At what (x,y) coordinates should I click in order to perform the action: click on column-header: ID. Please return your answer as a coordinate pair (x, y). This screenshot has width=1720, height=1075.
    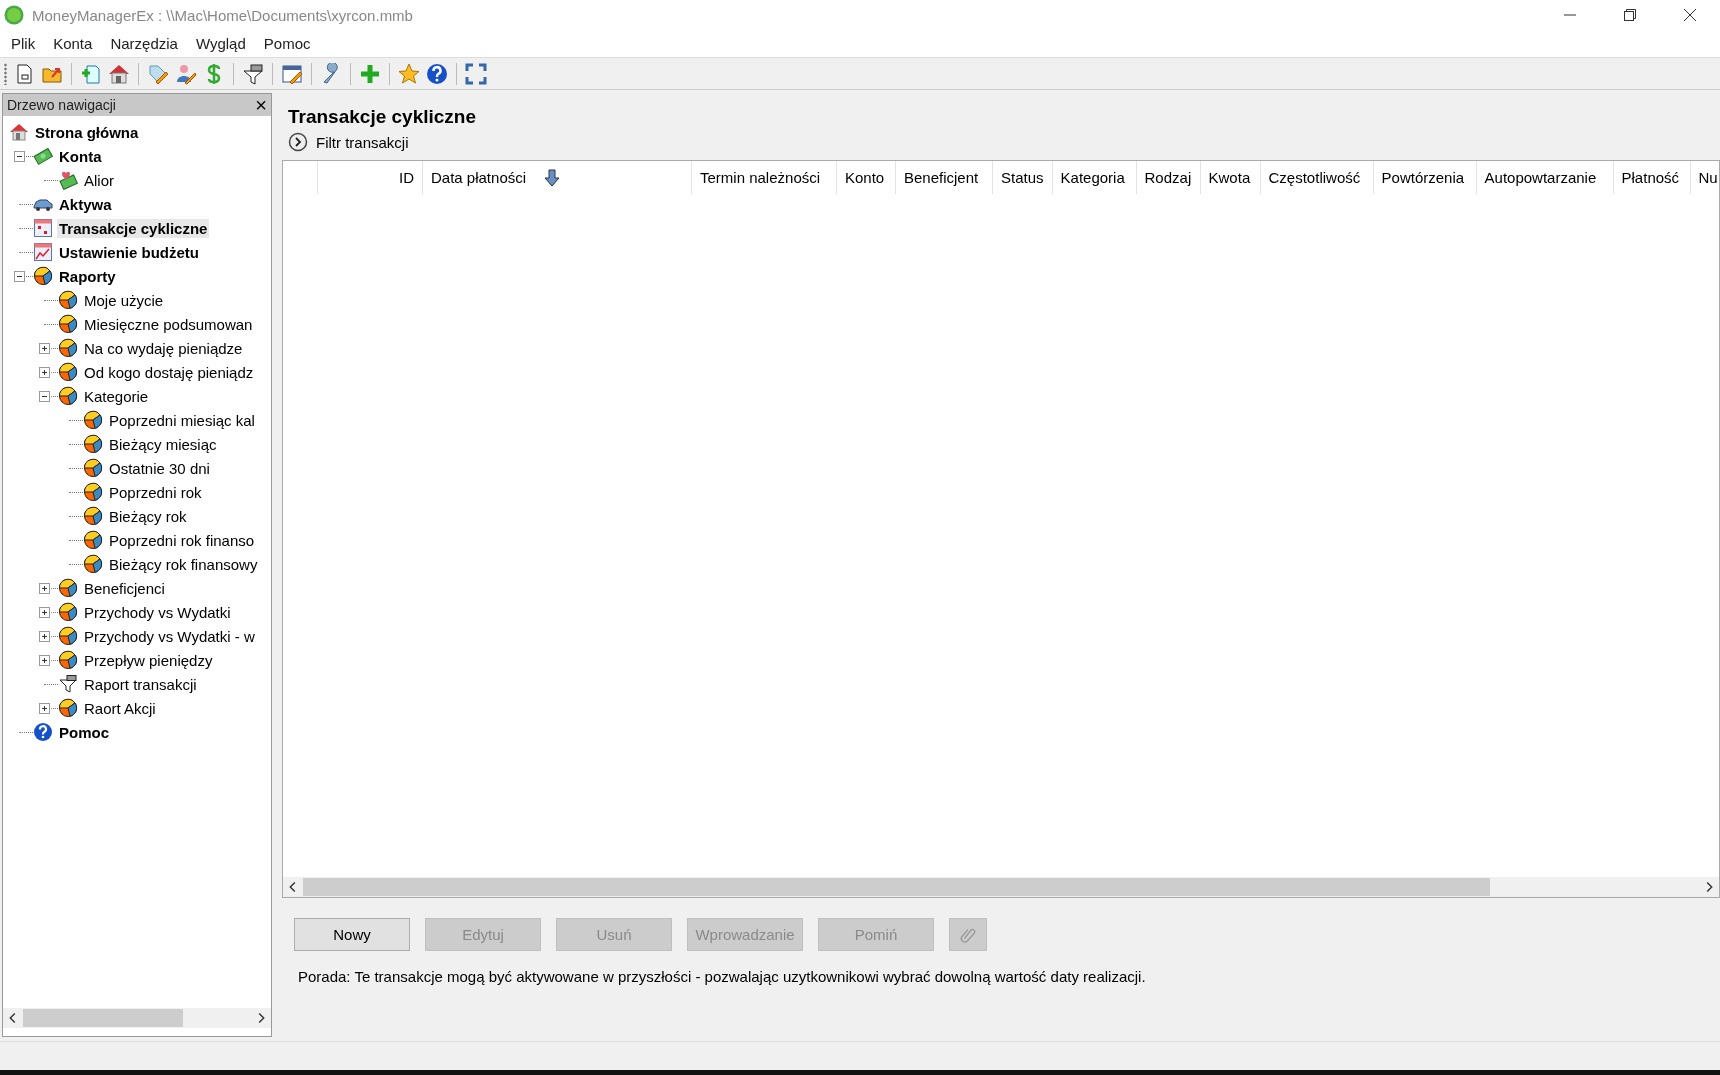
    Looking at the image, I should click on (370, 177).